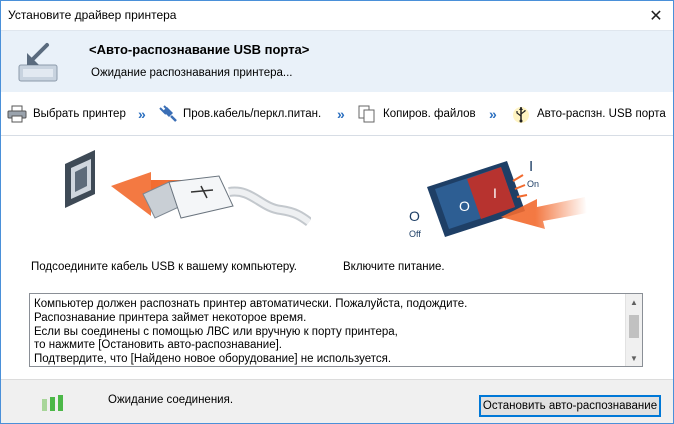 This screenshot has width=674, height=424. What do you see at coordinates (337, 15) in the screenshot?
I see `title-bar: Установите драйвер принтера ✕` at bounding box center [337, 15].